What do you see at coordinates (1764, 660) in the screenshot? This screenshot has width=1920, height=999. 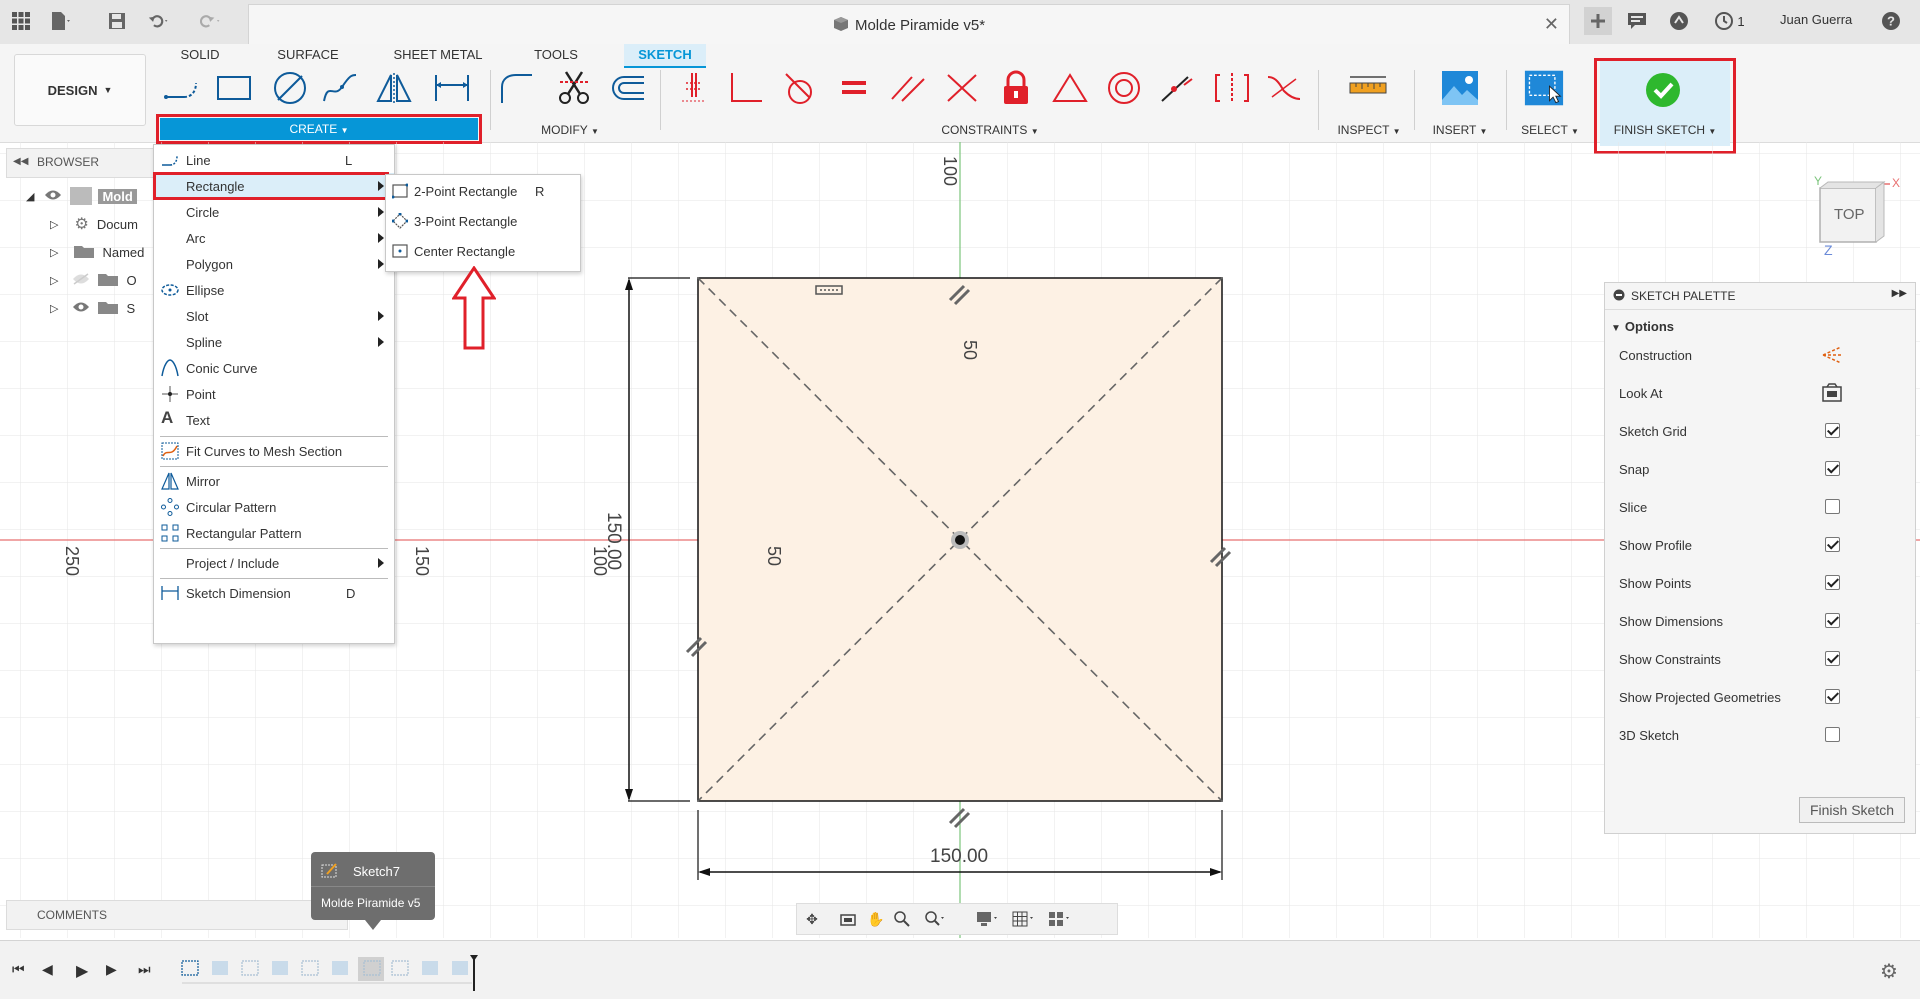 I see `palette-row-show-constraints: Show Constraints` at bounding box center [1764, 660].